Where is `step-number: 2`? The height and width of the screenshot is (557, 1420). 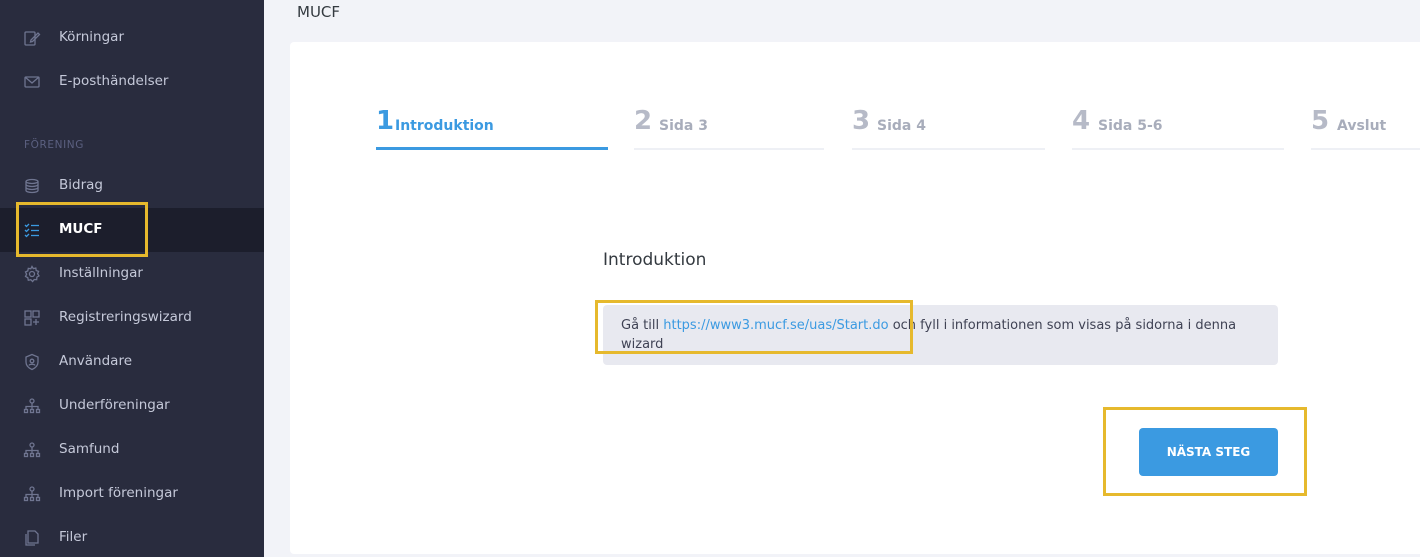 step-number: 2 is located at coordinates (643, 121).